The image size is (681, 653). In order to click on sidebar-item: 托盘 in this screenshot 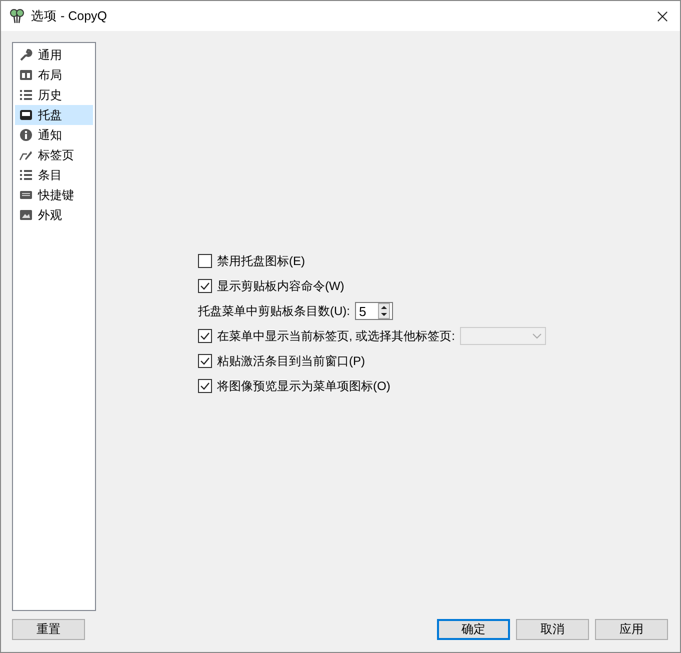, I will do `click(54, 115)`.